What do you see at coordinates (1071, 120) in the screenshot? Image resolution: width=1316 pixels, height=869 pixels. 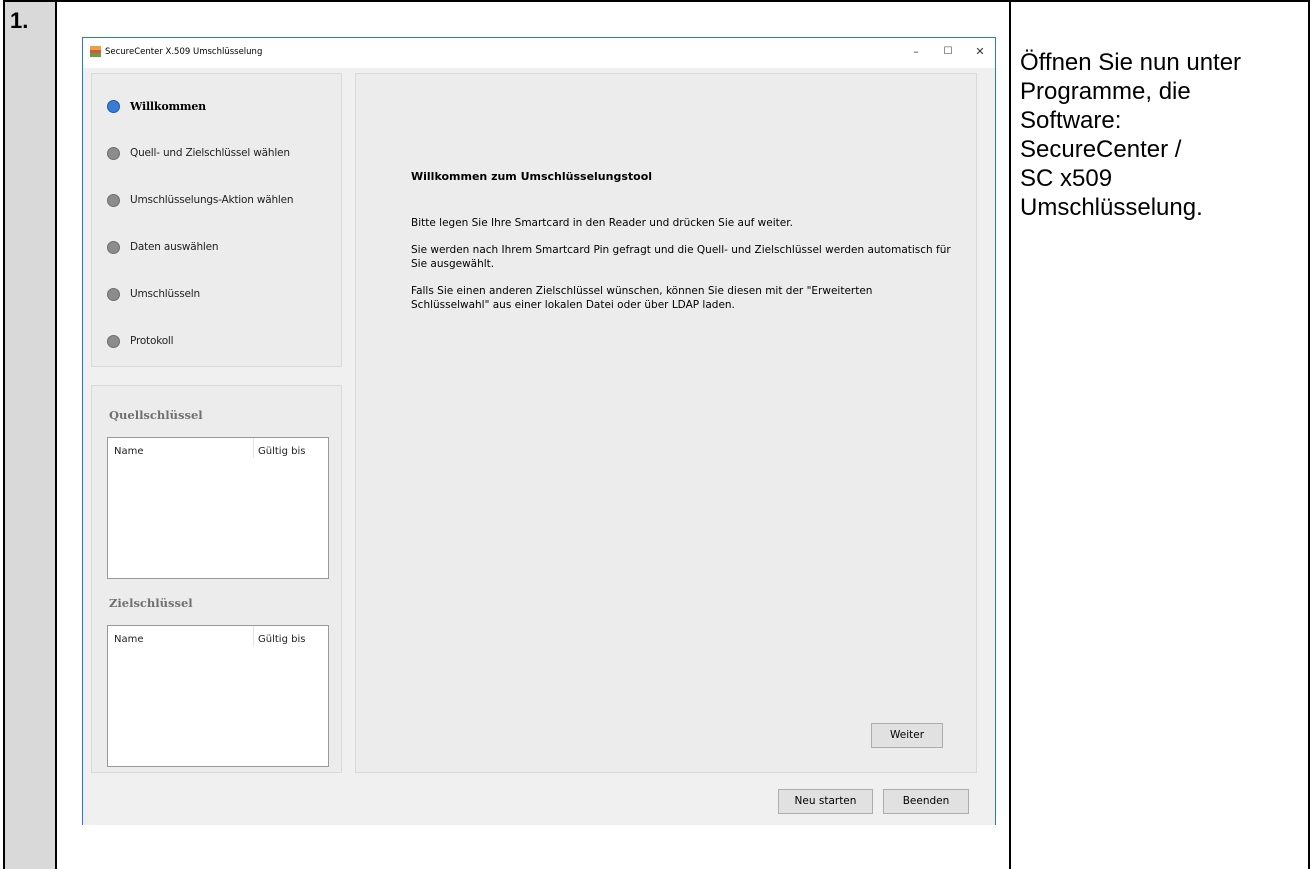 I see `description-line: Software:` at bounding box center [1071, 120].